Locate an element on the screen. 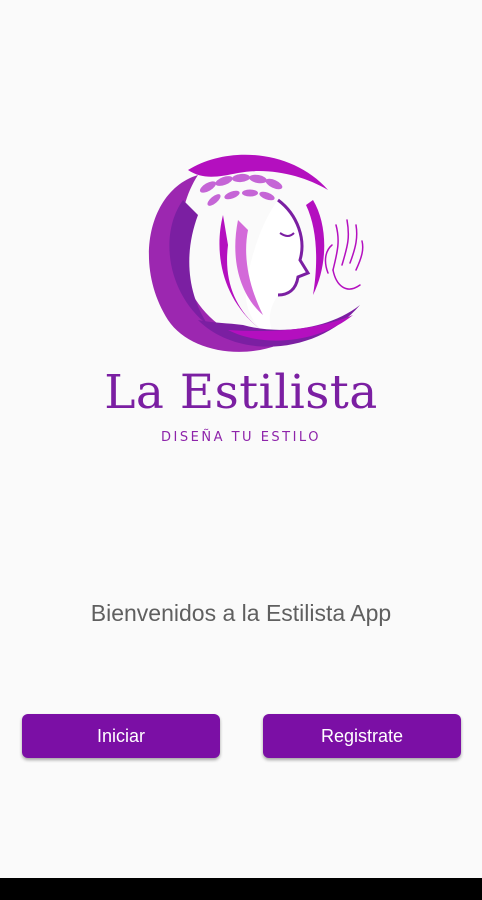  system-navigation-bar is located at coordinates (241, 889).